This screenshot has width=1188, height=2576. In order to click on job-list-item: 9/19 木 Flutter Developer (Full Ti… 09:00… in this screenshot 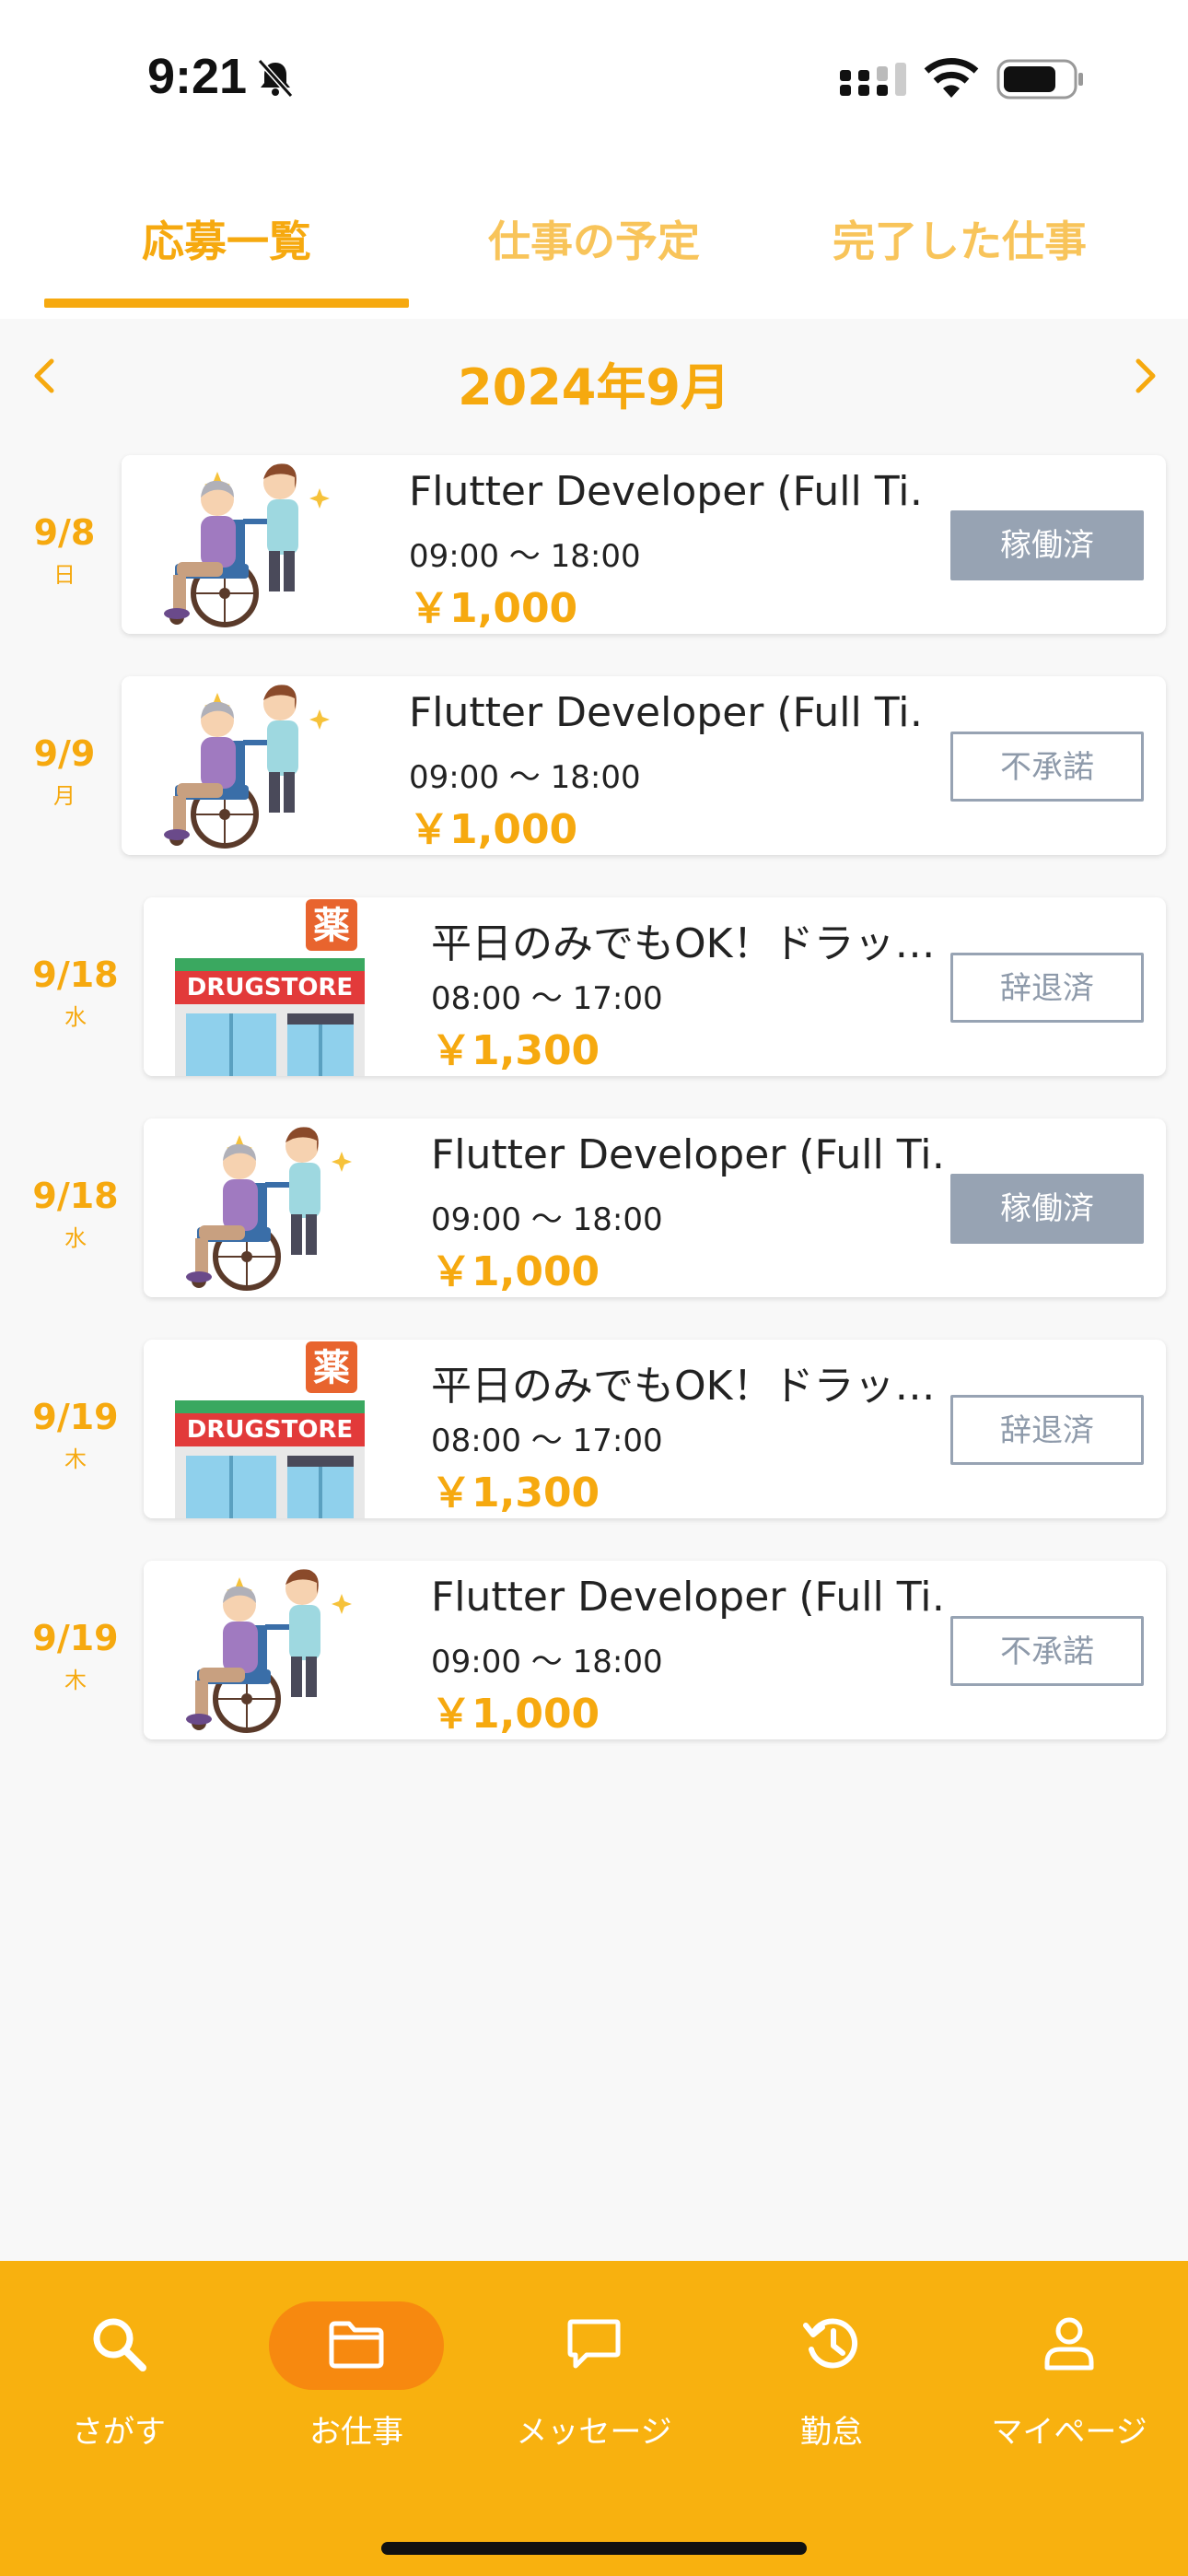, I will do `click(594, 1650)`.